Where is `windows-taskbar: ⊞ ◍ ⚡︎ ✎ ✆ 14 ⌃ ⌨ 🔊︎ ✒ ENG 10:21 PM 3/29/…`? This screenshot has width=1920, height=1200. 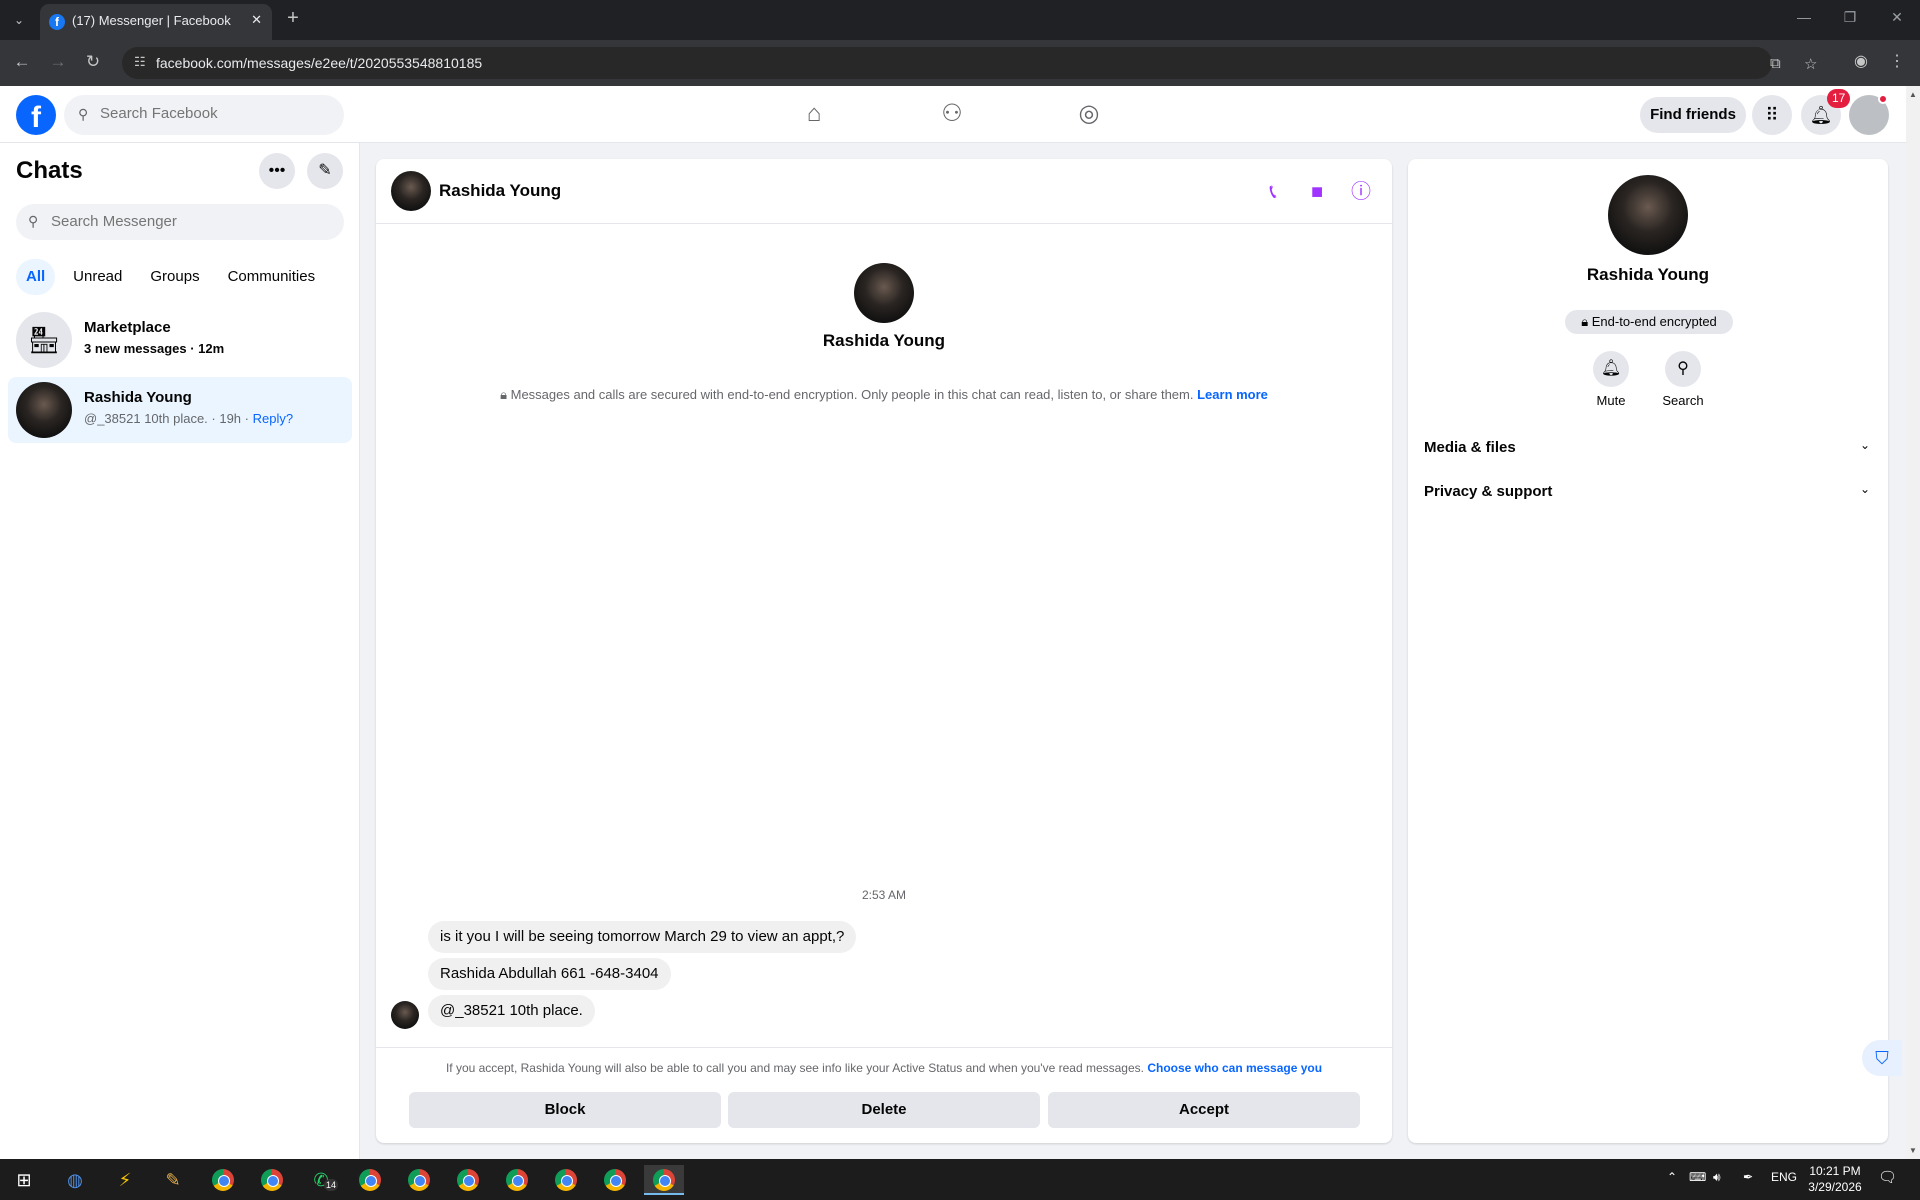
windows-taskbar: ⊞ ◍ ⚡︎ ✎ ✆ 14 ⌃ ⌨ 🔊︎ ✒ ENG 10:21 PM 3/29/… is located at coordinates (960, 1179).